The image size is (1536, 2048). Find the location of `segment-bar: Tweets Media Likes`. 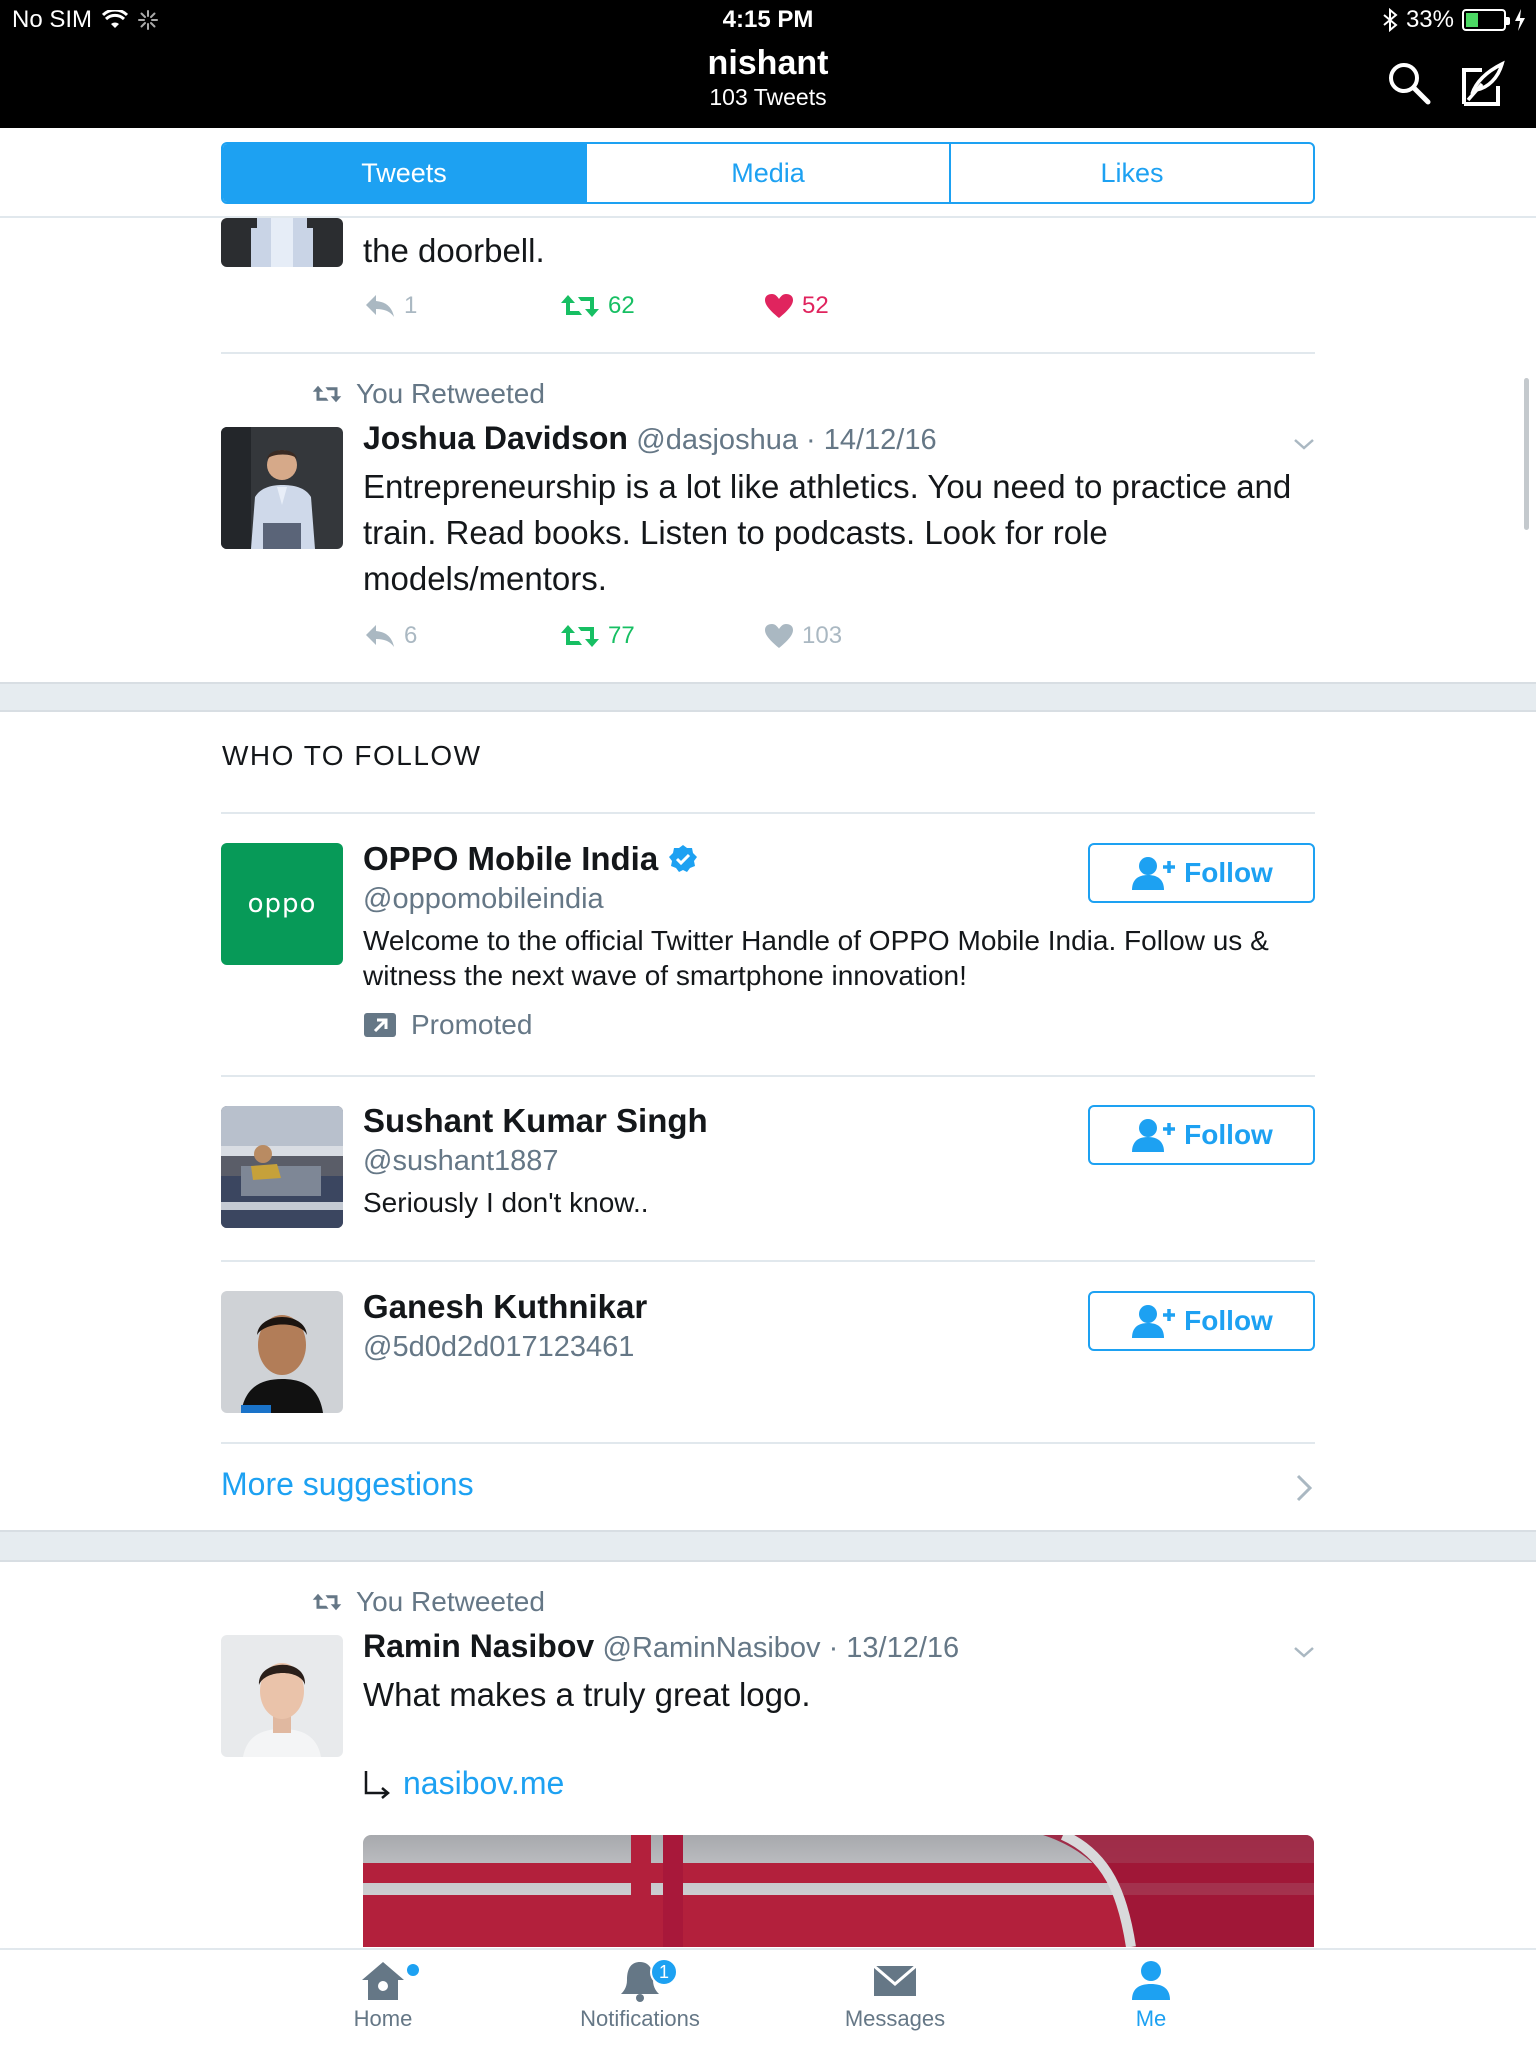

segment-bar: Tweets Media Likes is located at coordinates (768, 173).